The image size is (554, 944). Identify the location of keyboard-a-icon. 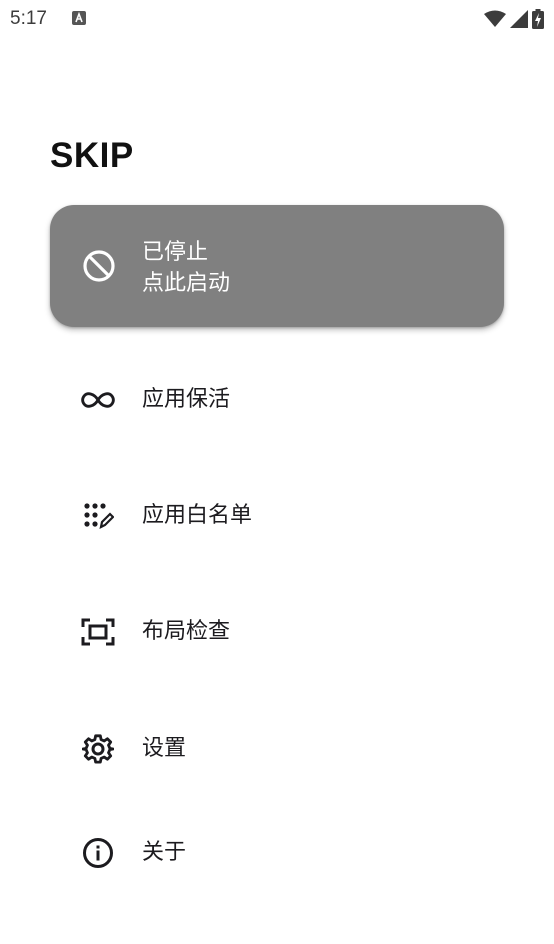
(79, 18).